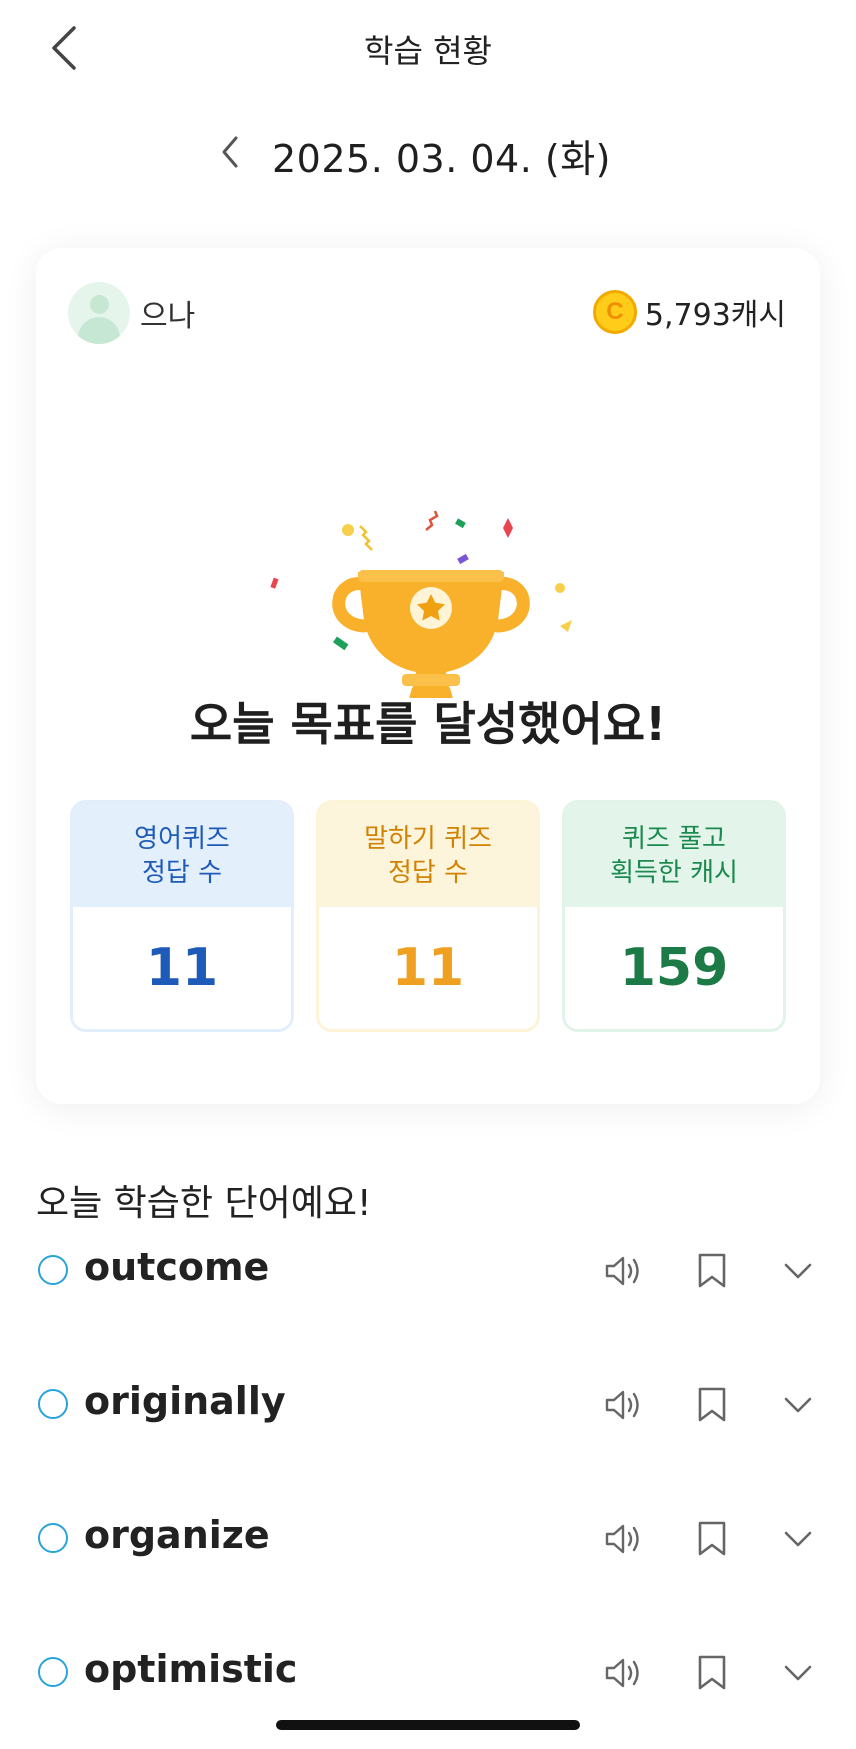 This screenshot has height=1749, width=856. I want to click on word-row: outcome, so click(428, 1304).